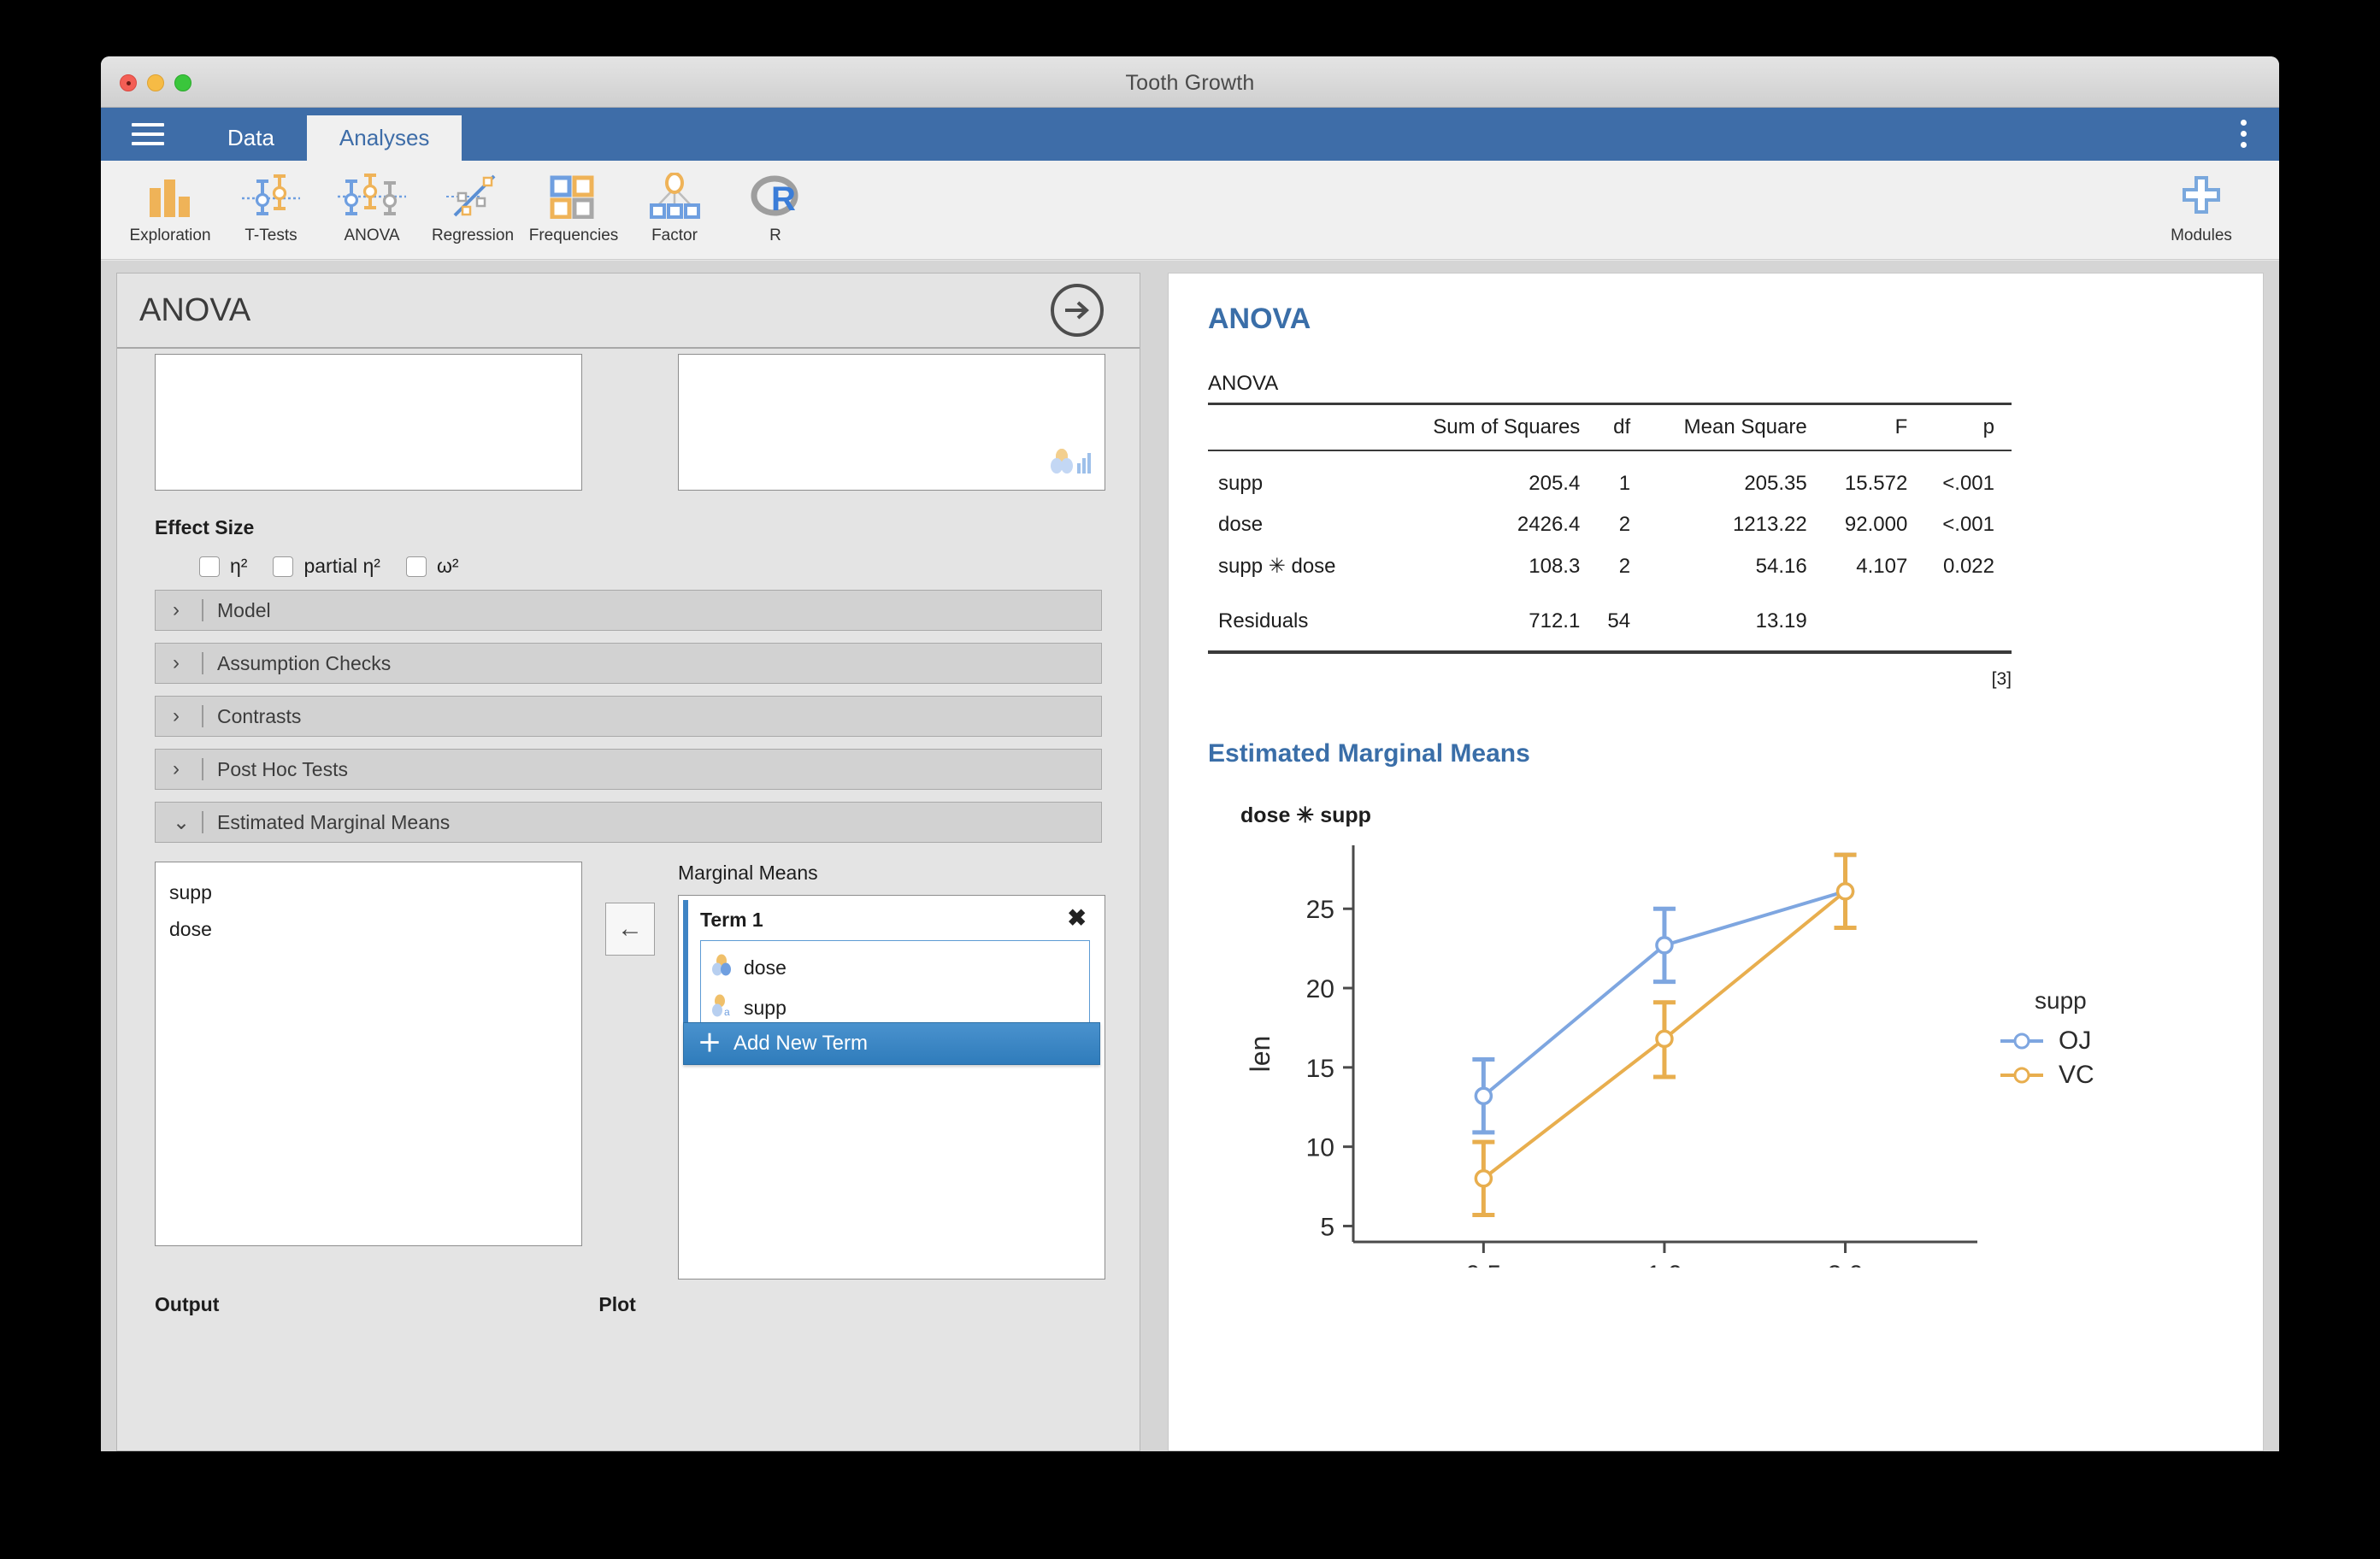  I want to click on factor-icon, so click(675, 194).